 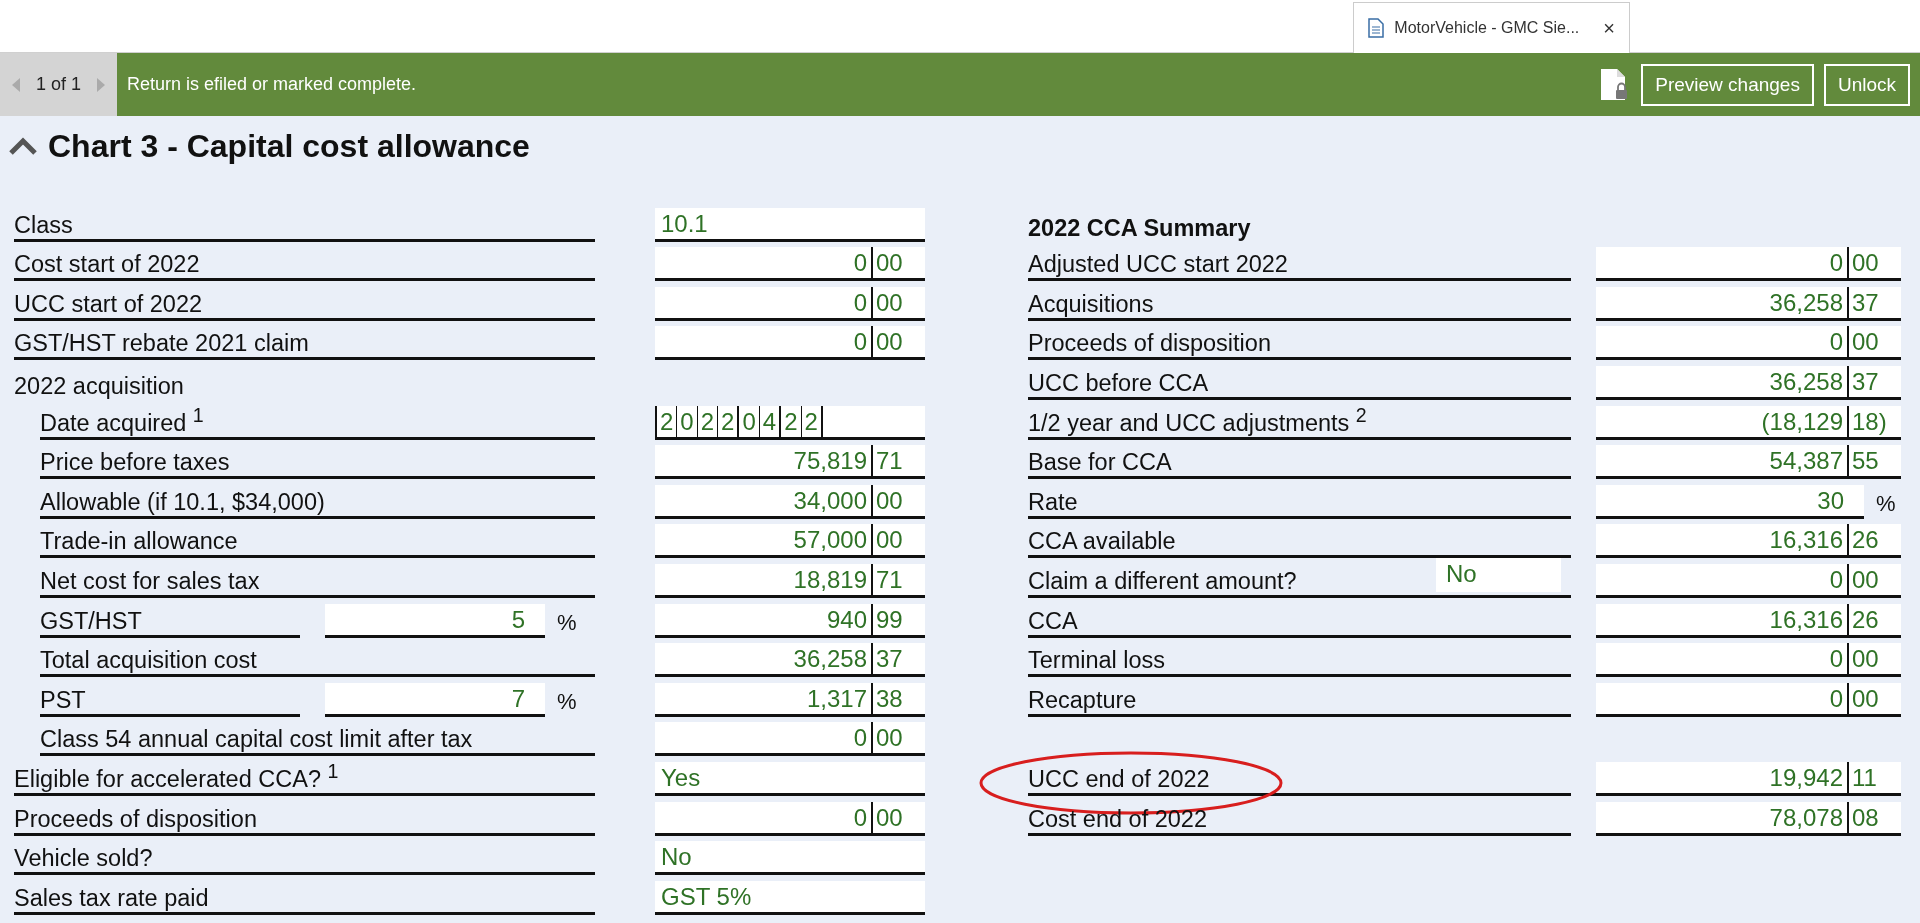 I want to click on text-field: No, so click(x=790, y=858).